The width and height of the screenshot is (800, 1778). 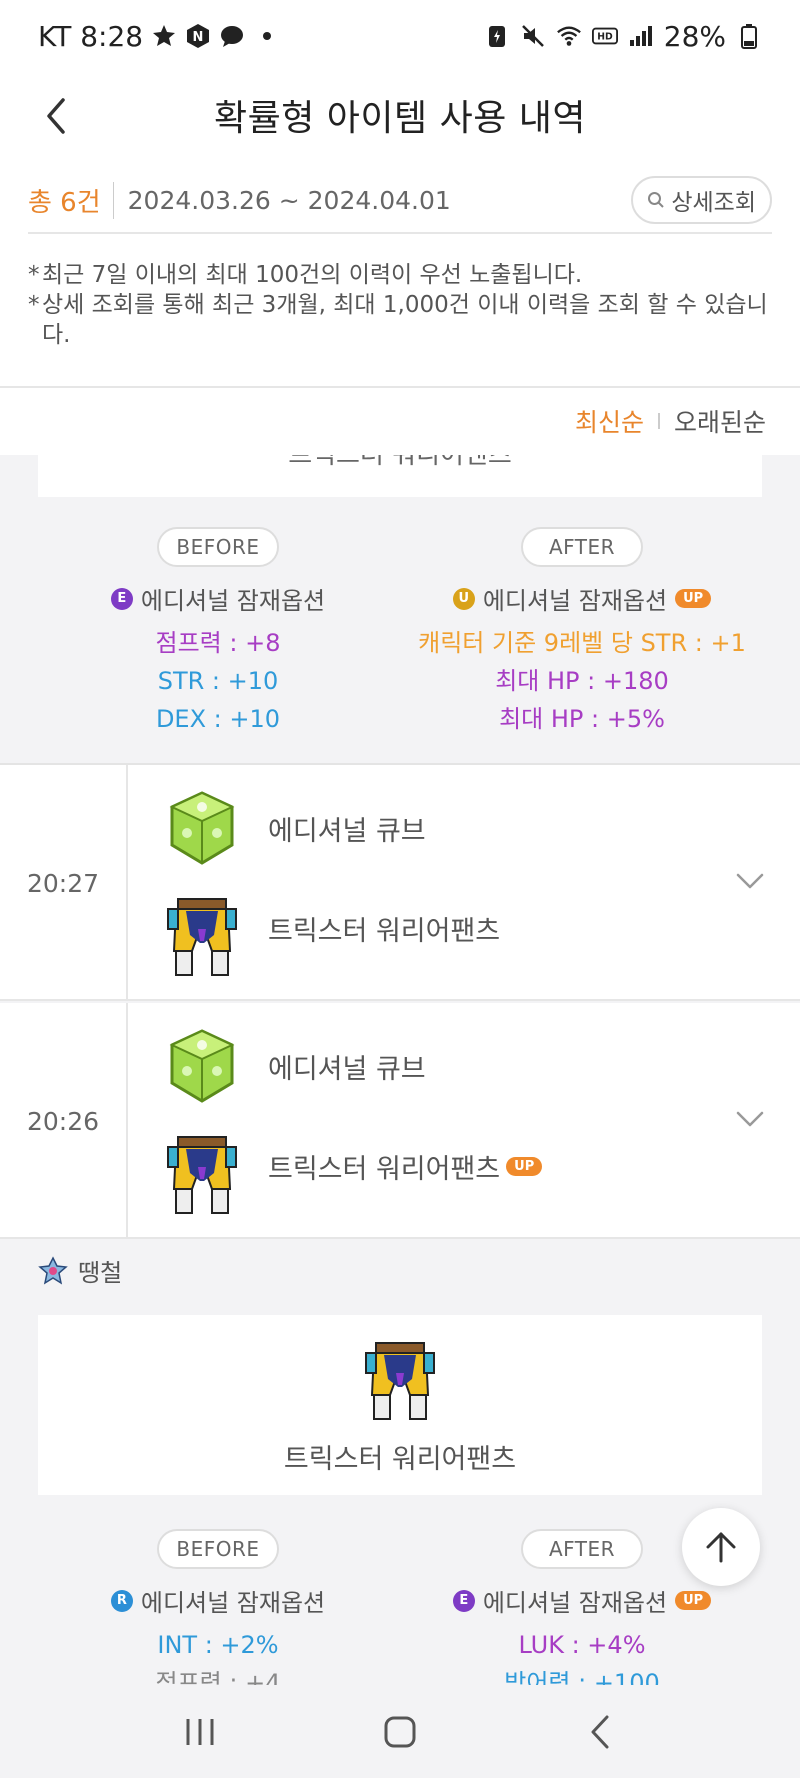 I want to click on mute-icon, so click(x=533, y=36).